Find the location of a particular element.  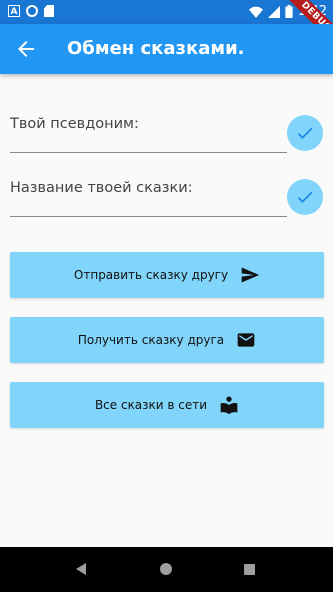

sd-card-icon is located at coordinates (49, 11).